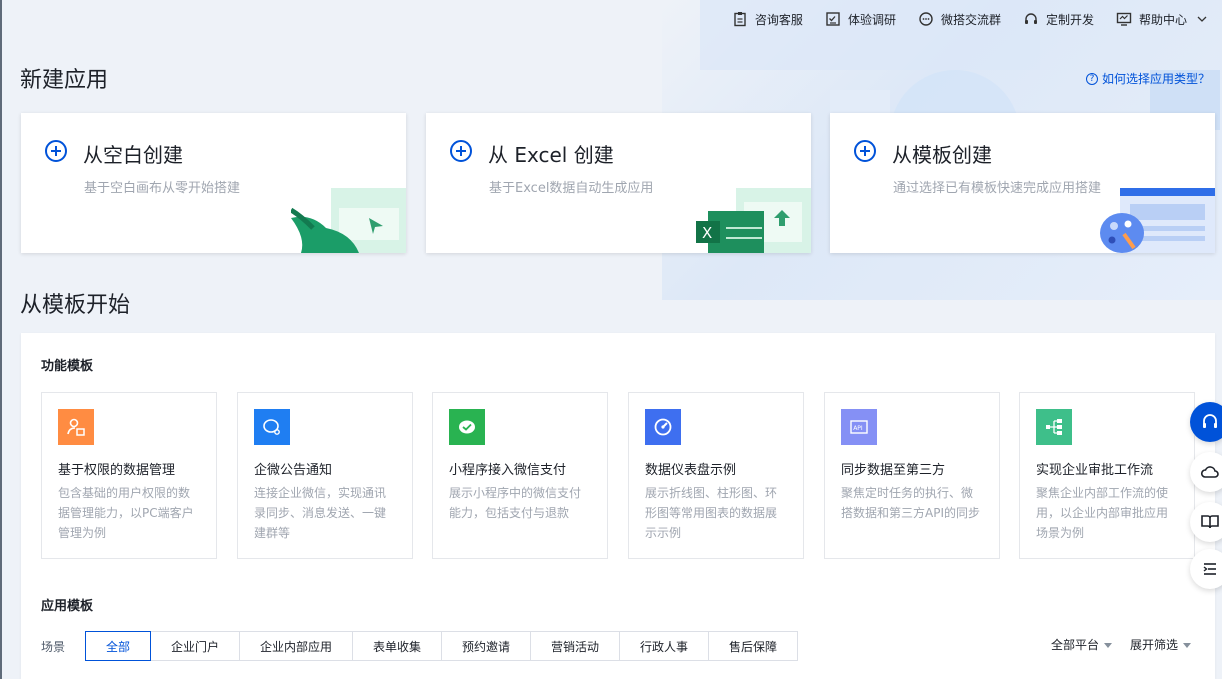 The width and height of the screenshot is (1222, 679). I want to click on scene-tab-all: 全部, so click(118, 646).